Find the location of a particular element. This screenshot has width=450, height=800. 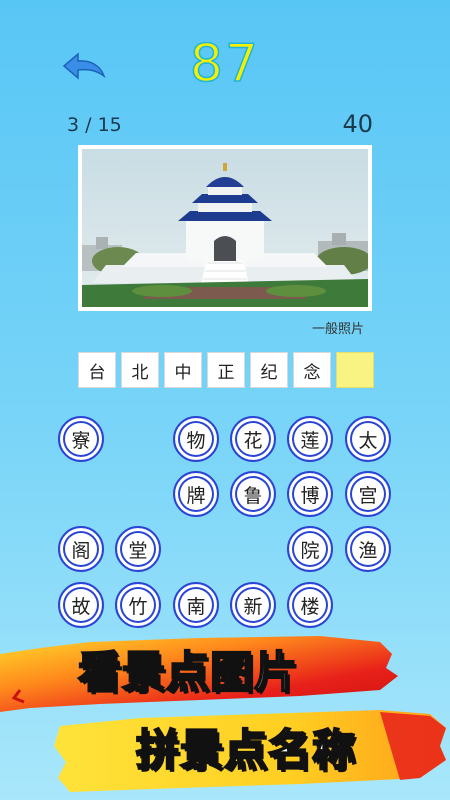

answer-slot: 纪 is located at coordinates (269, 370).